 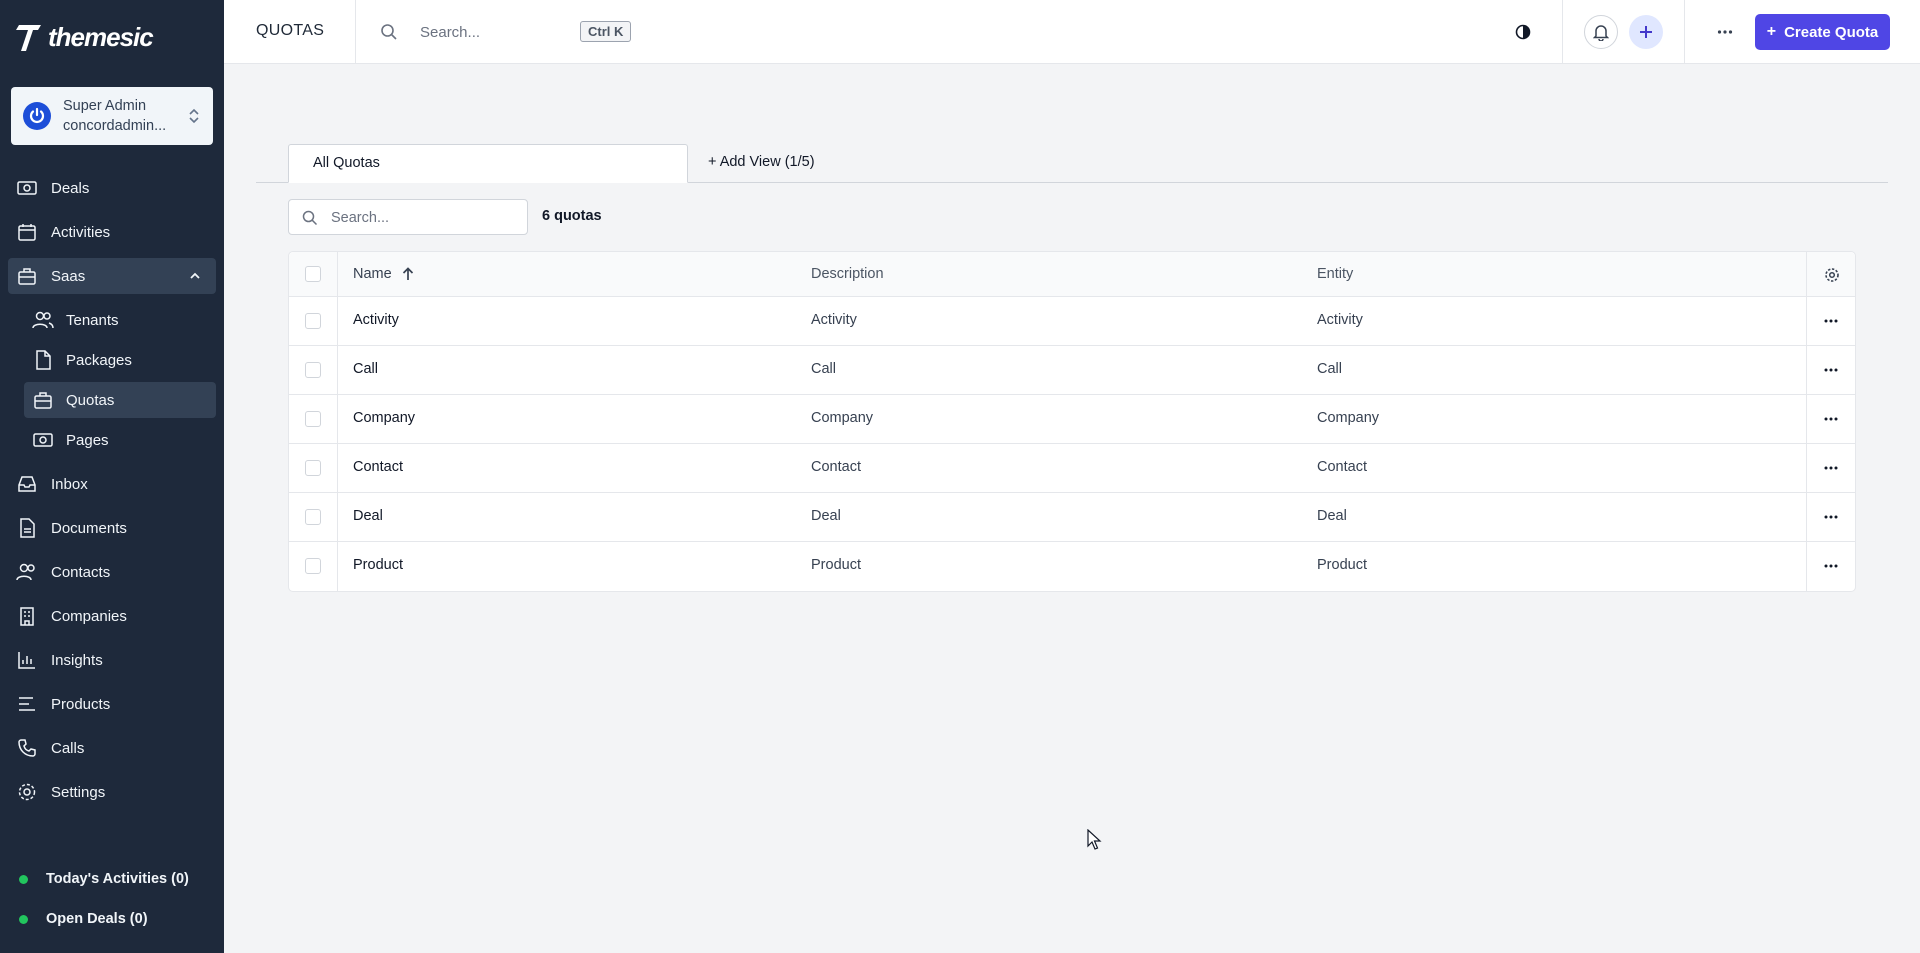 I want to click on sidebar-item-label: Settings, so click(x=78, y=792).